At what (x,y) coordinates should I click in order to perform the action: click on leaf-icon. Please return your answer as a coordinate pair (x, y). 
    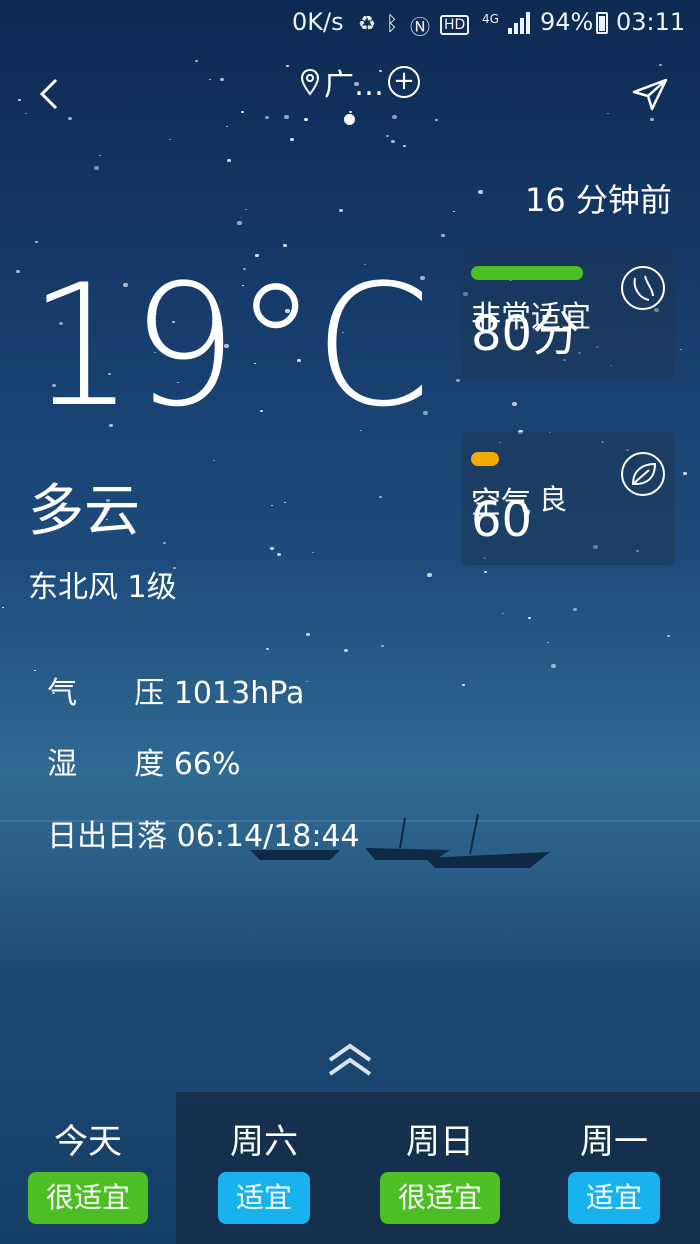
    Looking at the image, I should click on (643, 474).